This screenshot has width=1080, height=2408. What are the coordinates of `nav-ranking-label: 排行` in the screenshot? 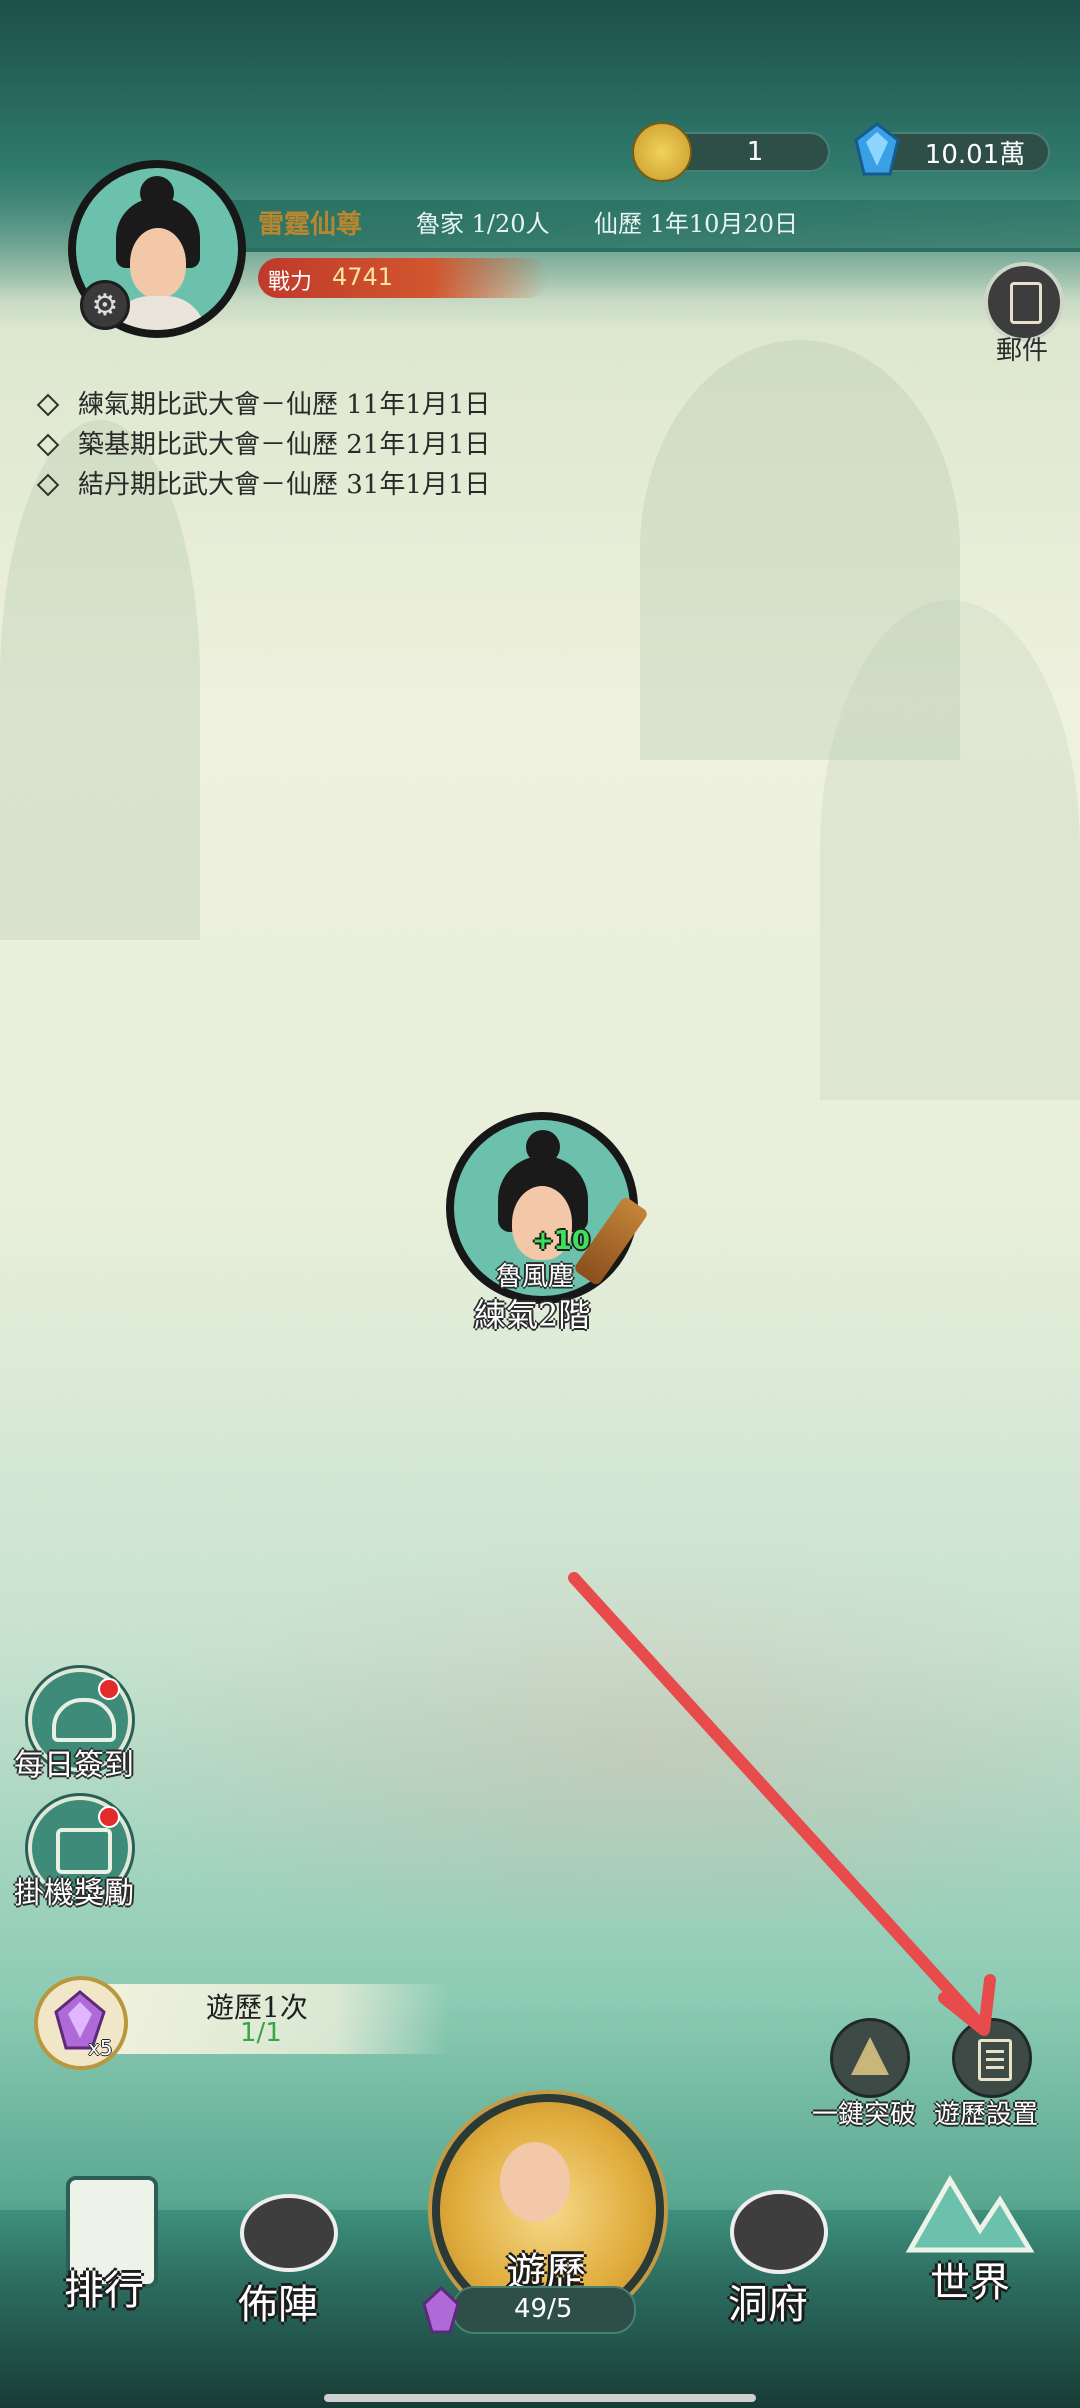 It's located at (104, 2291).